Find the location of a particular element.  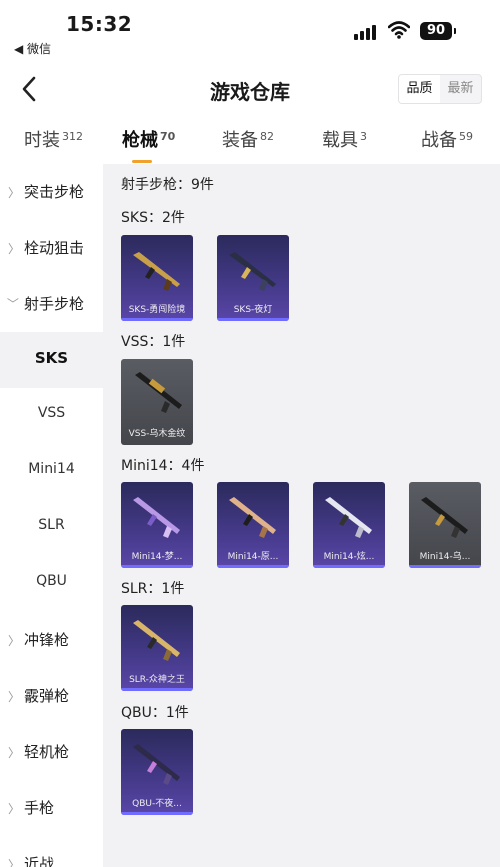

sidebar-item-label: 近战 is located at coordinates (39, 861).